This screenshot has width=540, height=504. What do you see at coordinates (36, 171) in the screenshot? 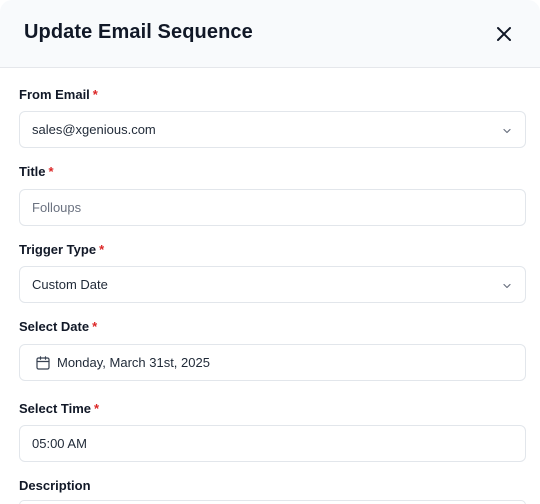
I see `title-label: Title *` at bounding box center [36, 171].